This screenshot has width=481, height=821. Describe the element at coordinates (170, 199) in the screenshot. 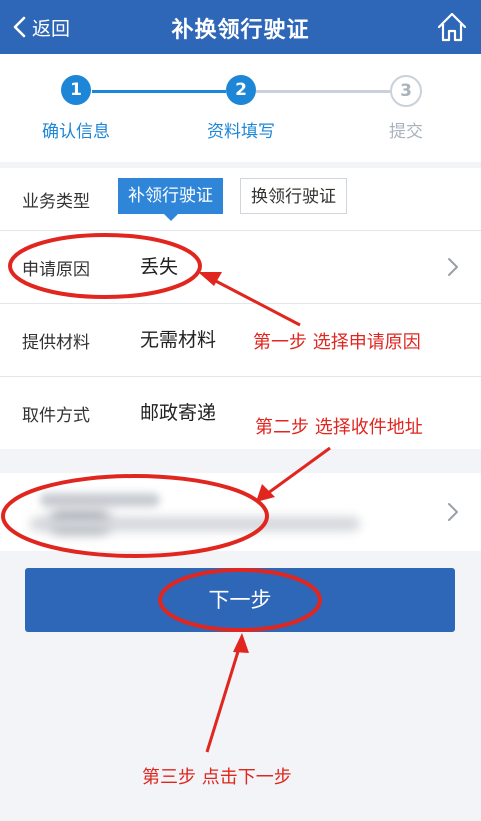

I see `option-replace-lost: 补领行驶证` at that location.